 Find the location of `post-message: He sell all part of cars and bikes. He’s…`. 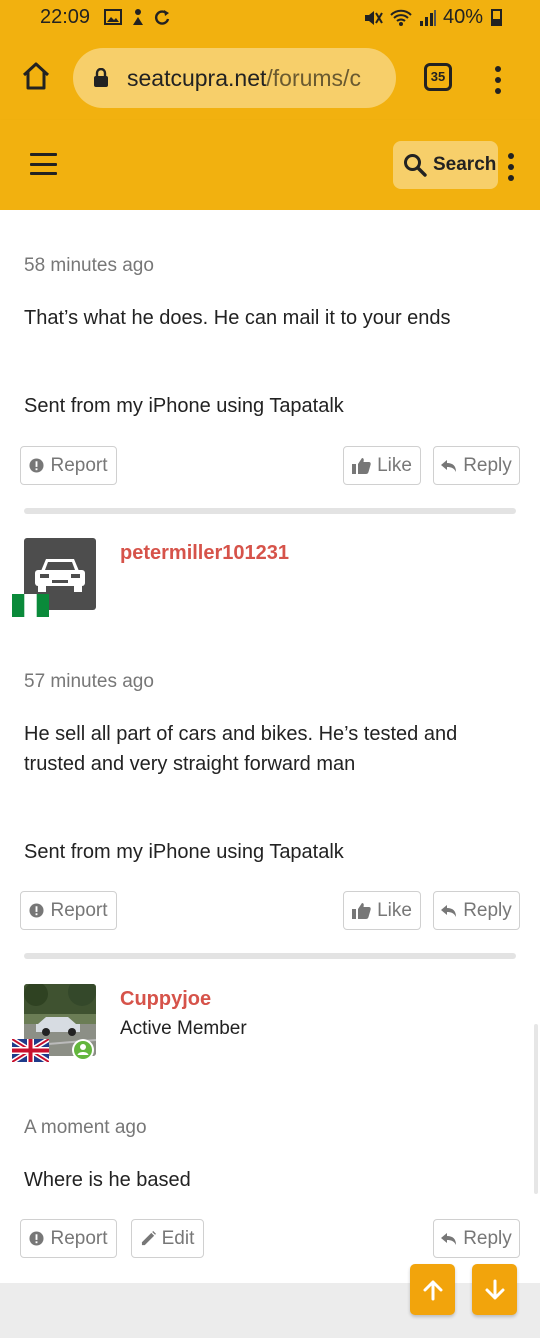

post-message: He sell all part of cars and bikes. He’s… is located at coordinates (241, 749).